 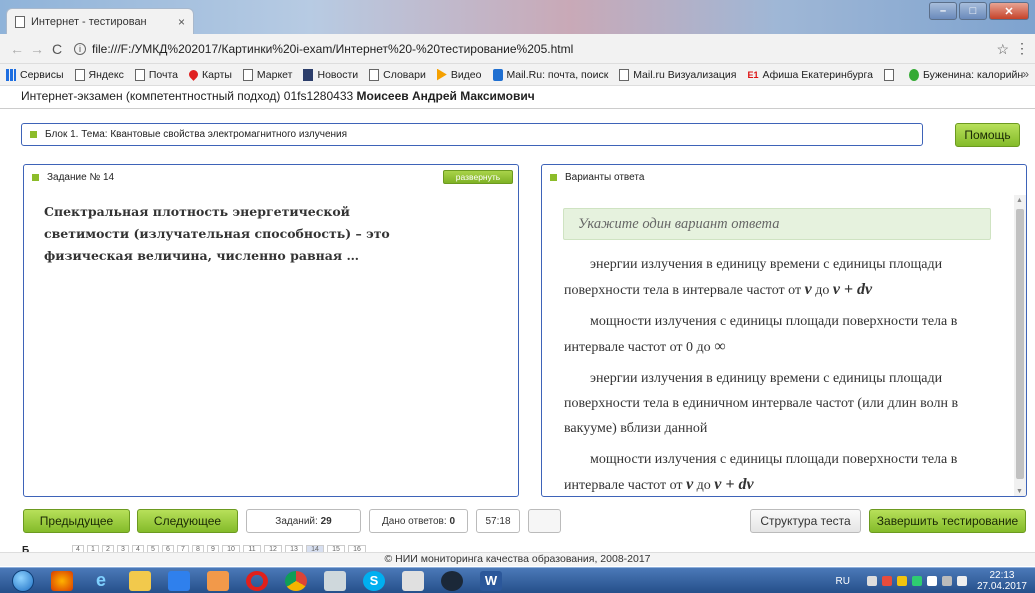 I want to click on browser-titlebar: Интернет - тестирован × – □ ✕, so click(x=517, y=17).